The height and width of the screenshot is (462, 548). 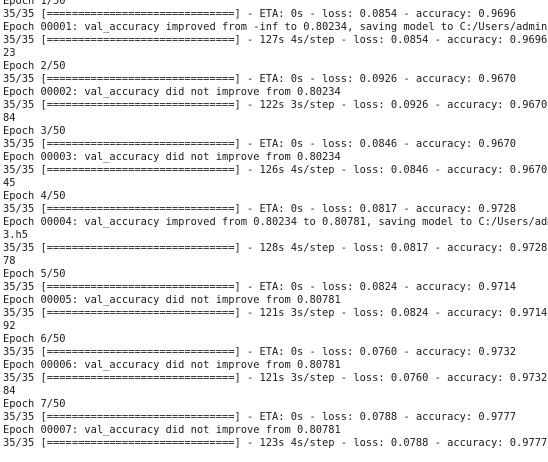 I want to click on console-line: 23, so click(x=9, y=53).